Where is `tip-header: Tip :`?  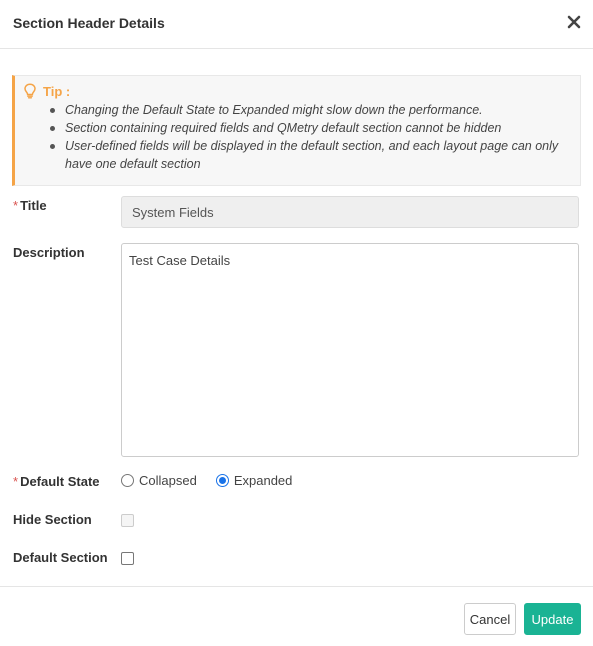 tip-header: Tip : is located at coordinates (46, 91).